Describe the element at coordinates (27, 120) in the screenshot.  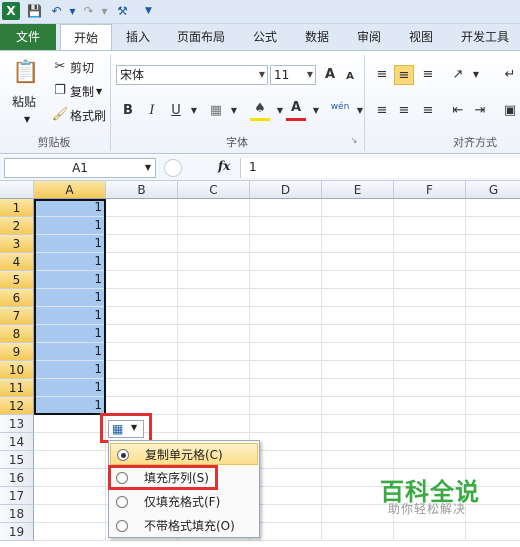
I see `paste-dropdown-icon: ▼` at that location.